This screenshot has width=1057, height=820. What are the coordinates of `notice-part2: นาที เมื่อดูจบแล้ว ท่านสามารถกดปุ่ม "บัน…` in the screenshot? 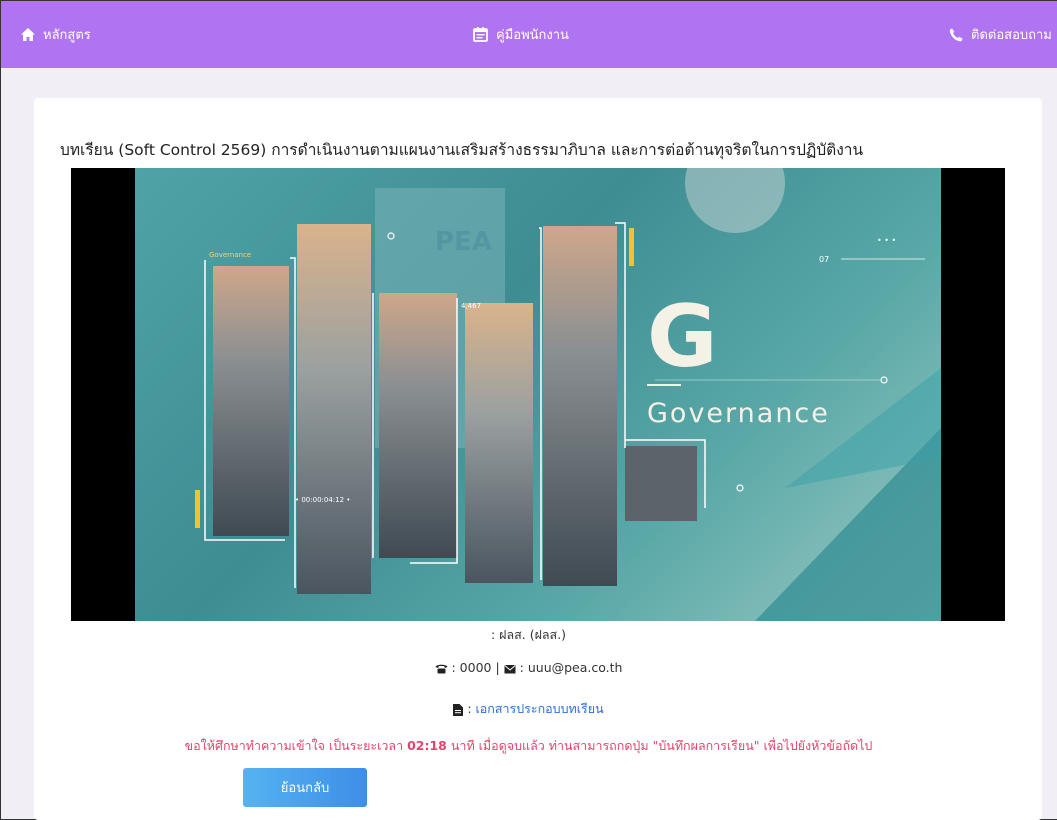 It's located at (661, 745).